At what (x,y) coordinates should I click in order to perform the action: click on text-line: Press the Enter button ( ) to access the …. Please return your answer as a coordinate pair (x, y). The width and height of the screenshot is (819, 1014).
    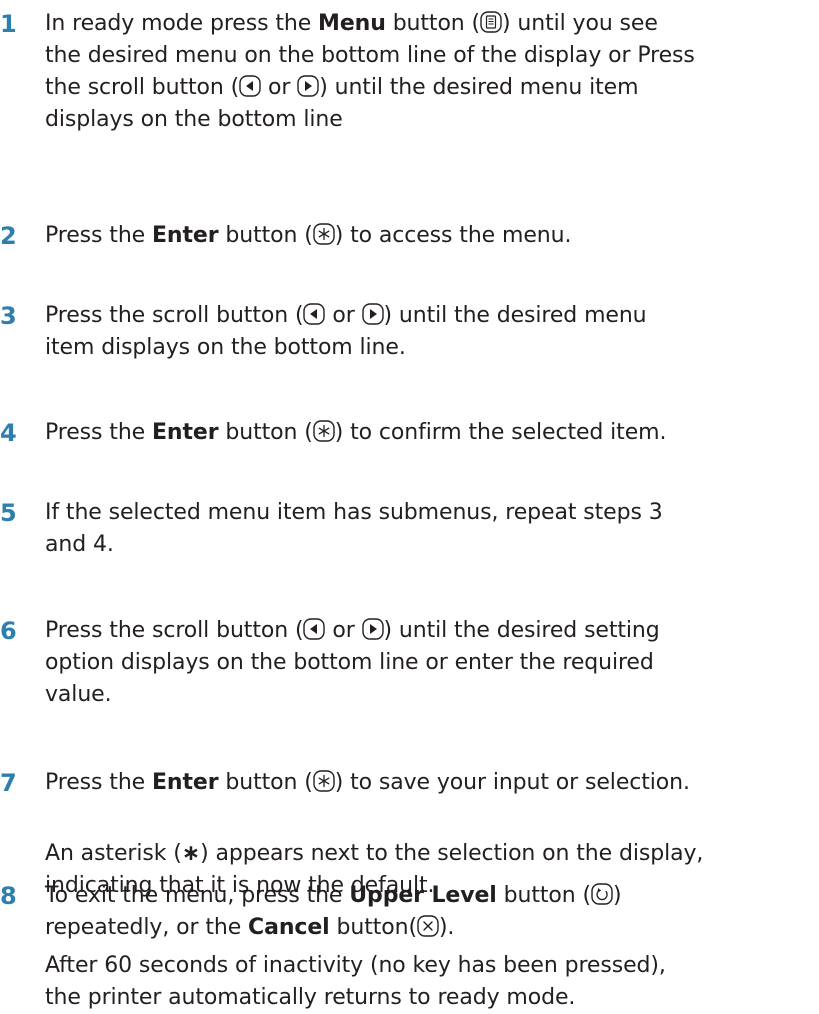
    Looking at the image, I should click on (430, 236).